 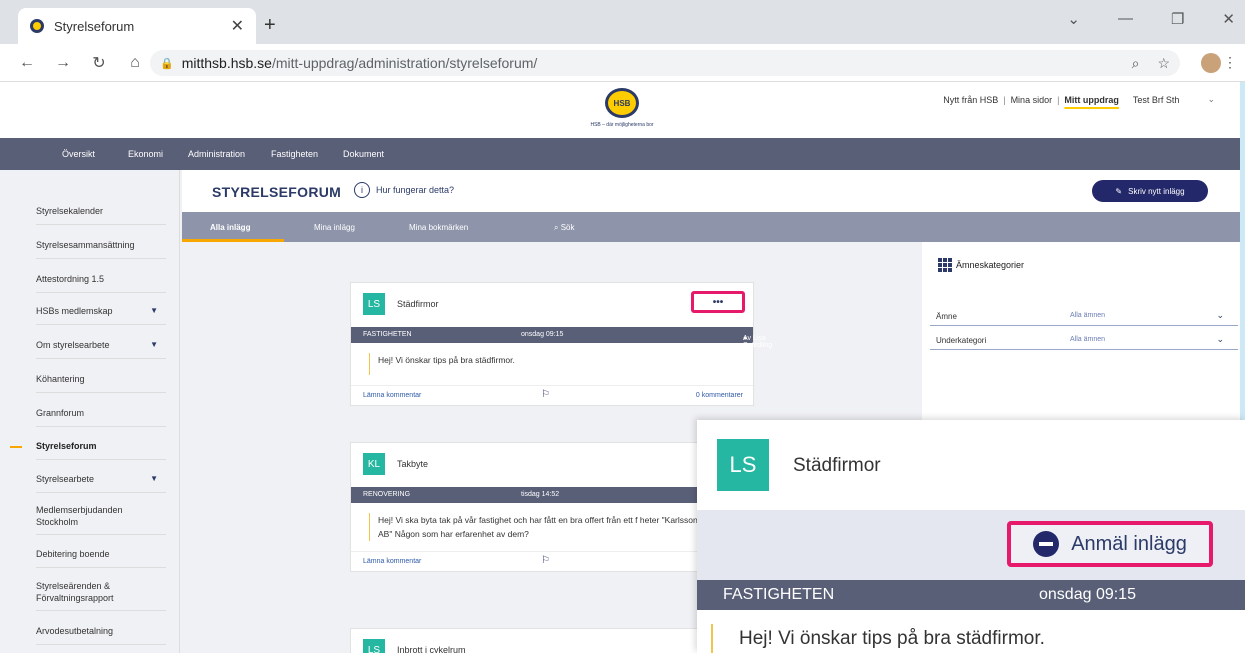 What do you see at coordinates (167, 63) in the screenshot?
I see `lock-icon: 🔒` at bounding box center [167, 63].